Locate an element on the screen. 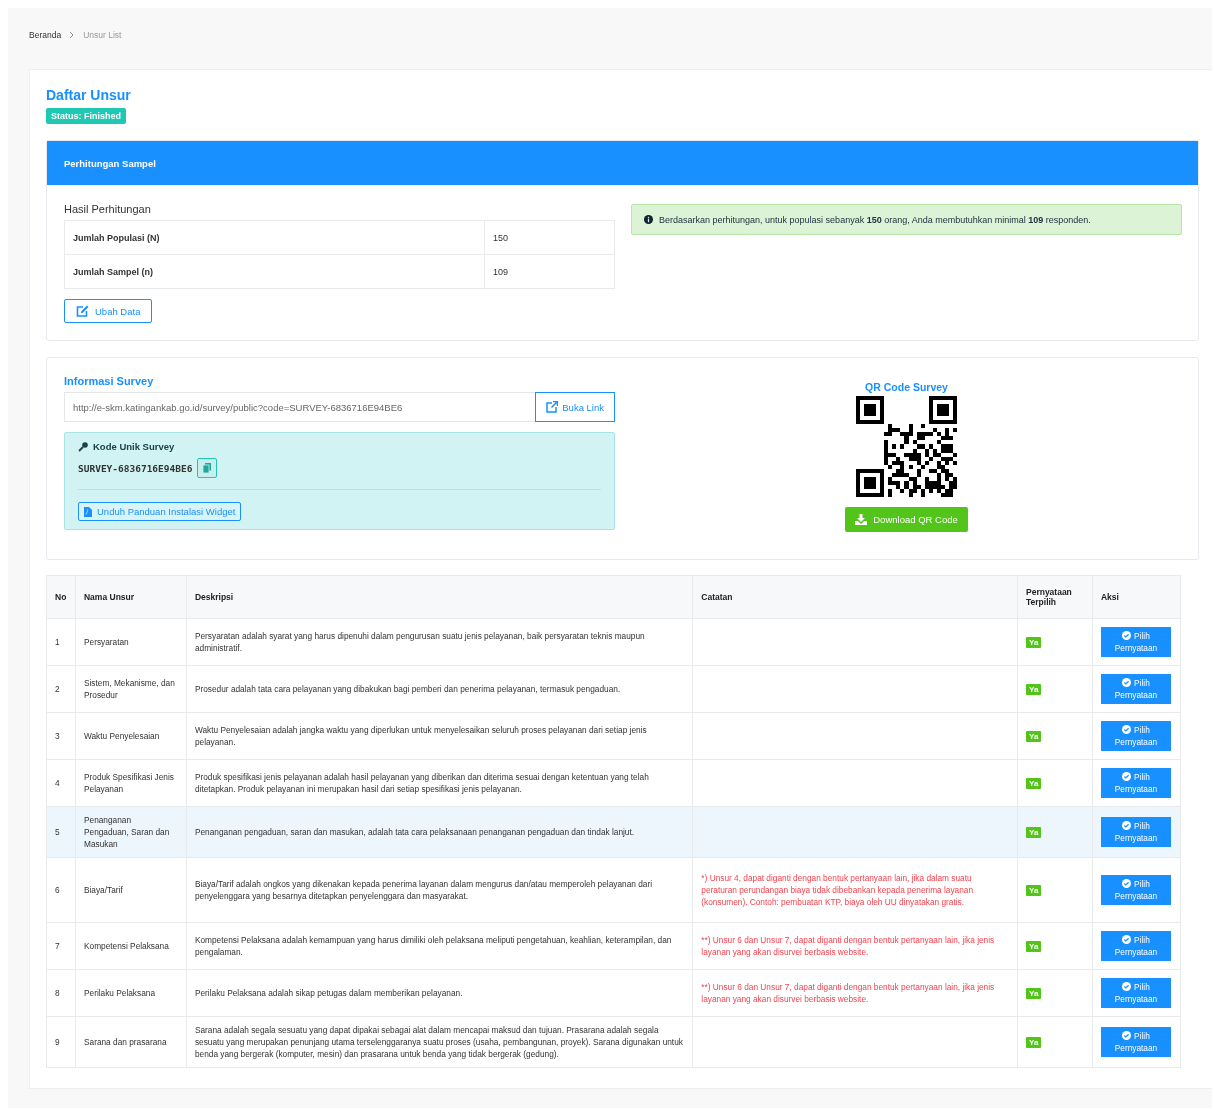 The image size is (1214, 1109). table-cell: 4 is located at coordinates (61, 783).